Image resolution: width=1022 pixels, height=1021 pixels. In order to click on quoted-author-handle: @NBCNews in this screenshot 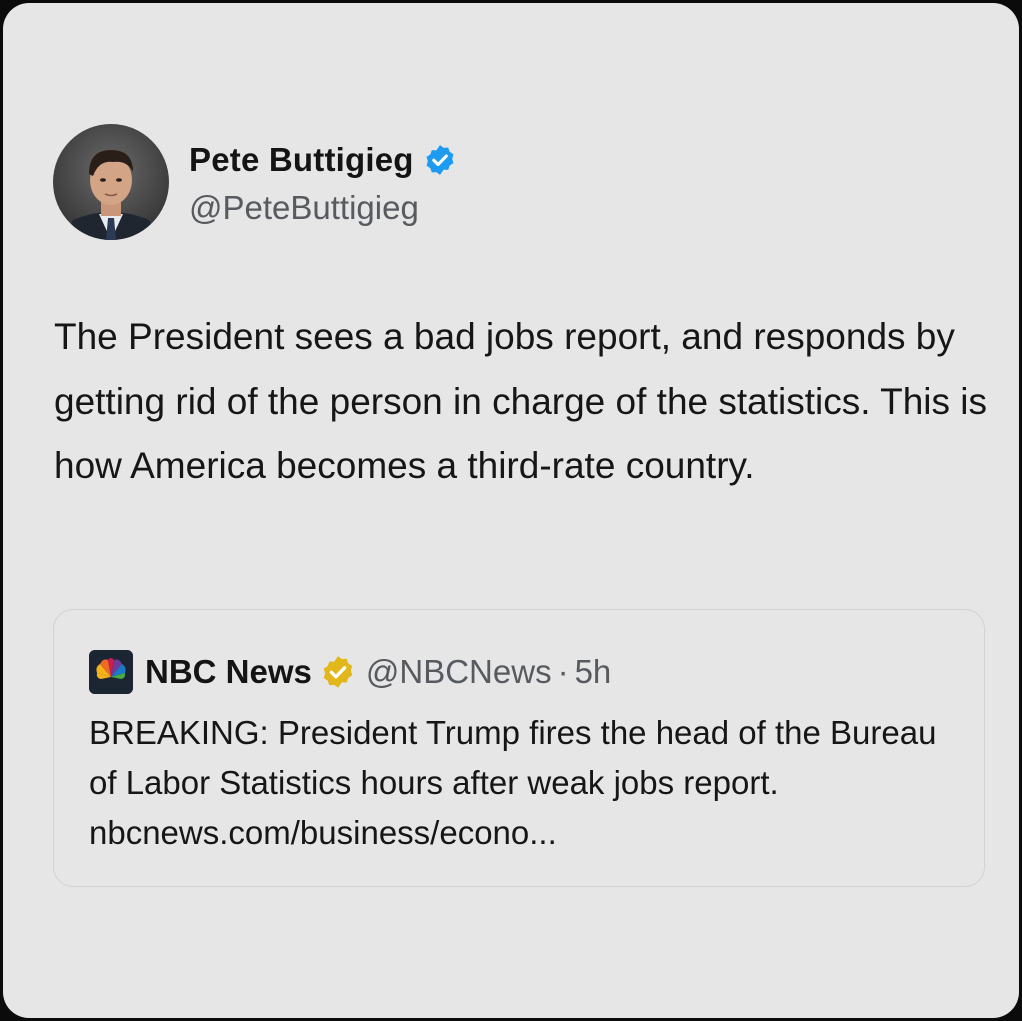, I will do `click(459, 672)`.